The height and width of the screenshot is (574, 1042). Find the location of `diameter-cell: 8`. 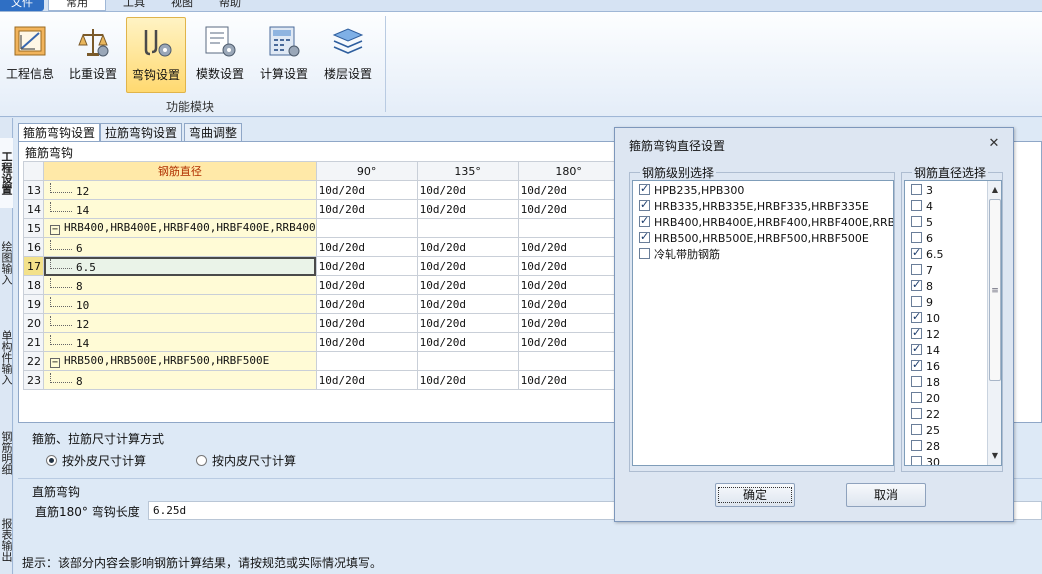

diameter-cell: 8 is located at coordinates (180, 380).